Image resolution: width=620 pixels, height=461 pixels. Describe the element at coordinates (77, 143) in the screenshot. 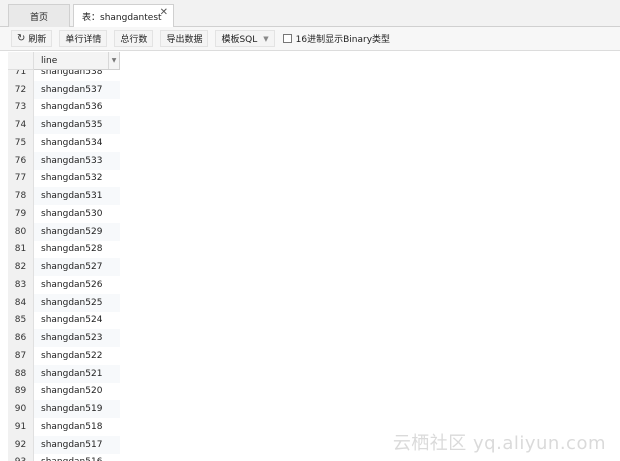

I see `line-cell: shangdan534` at that location.